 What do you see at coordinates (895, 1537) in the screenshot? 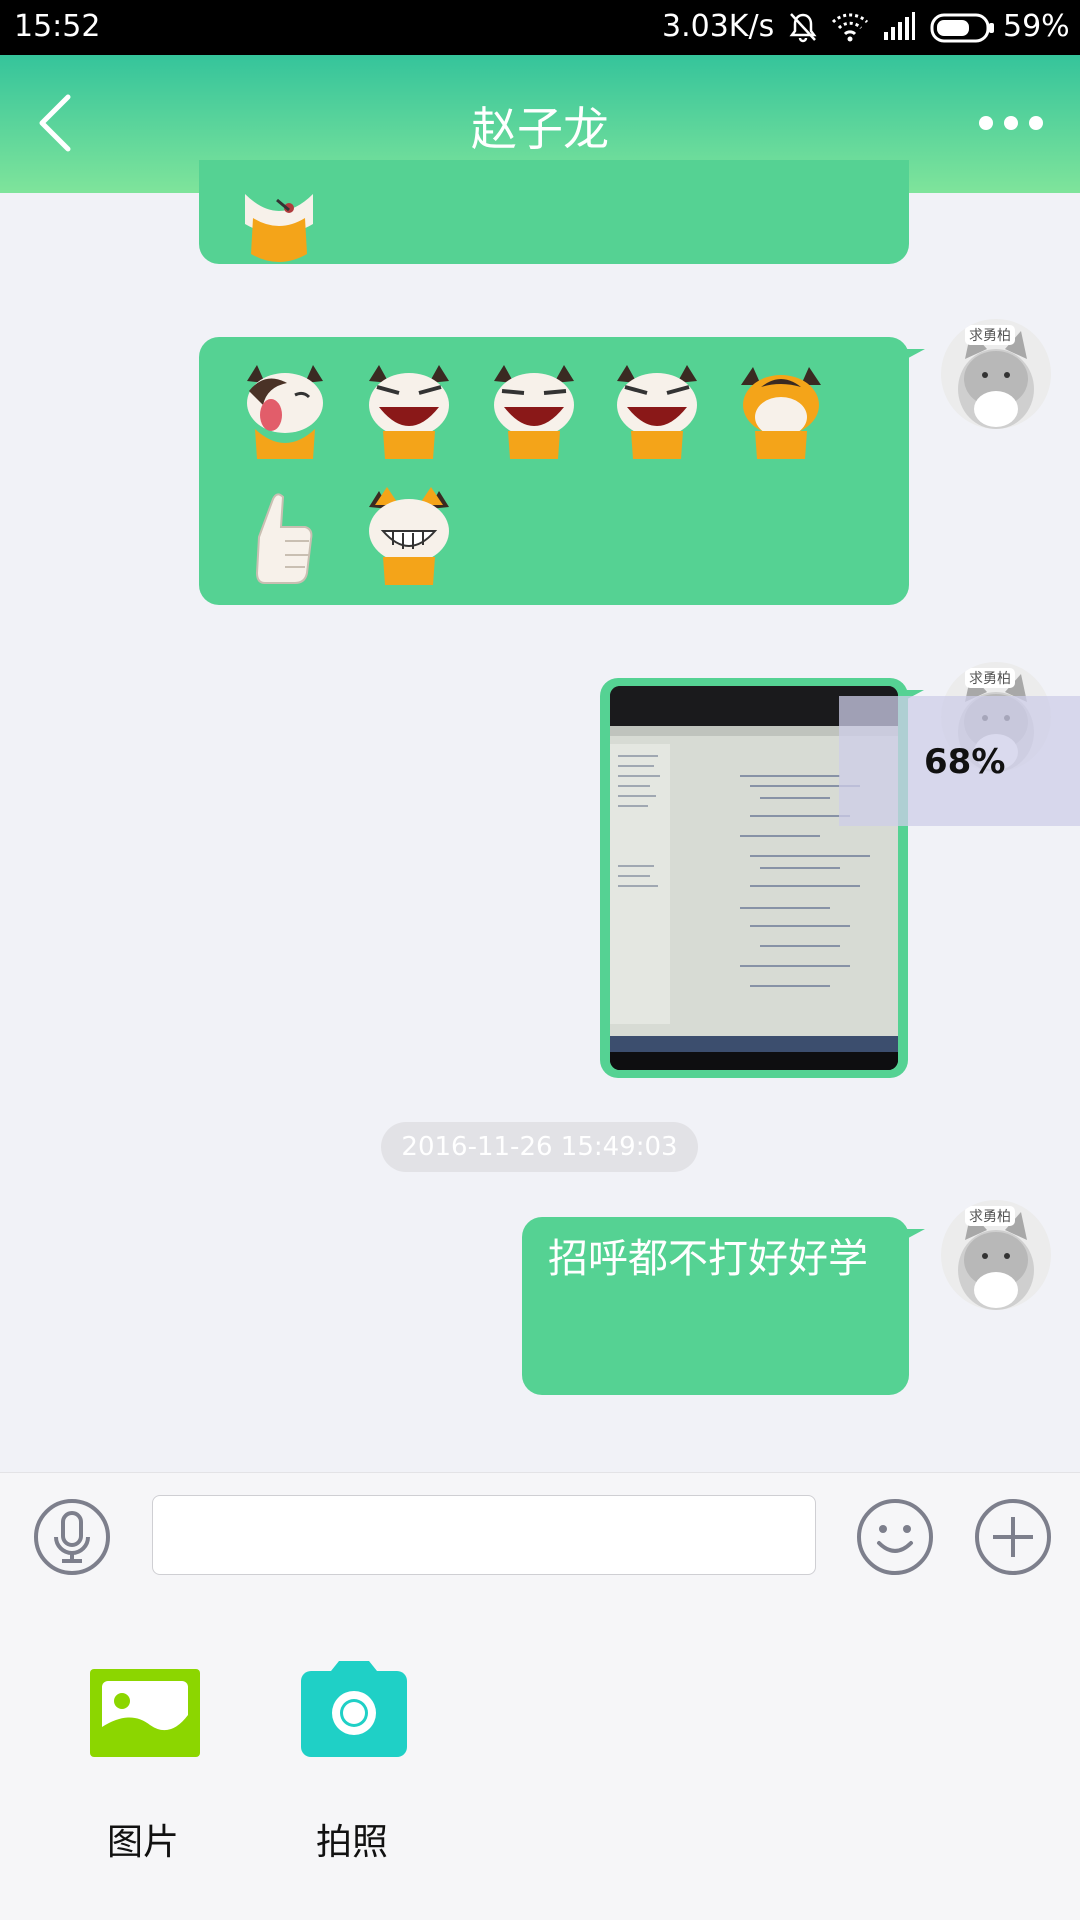
I see `smiley-icon` at bounding box center [895, 1537].